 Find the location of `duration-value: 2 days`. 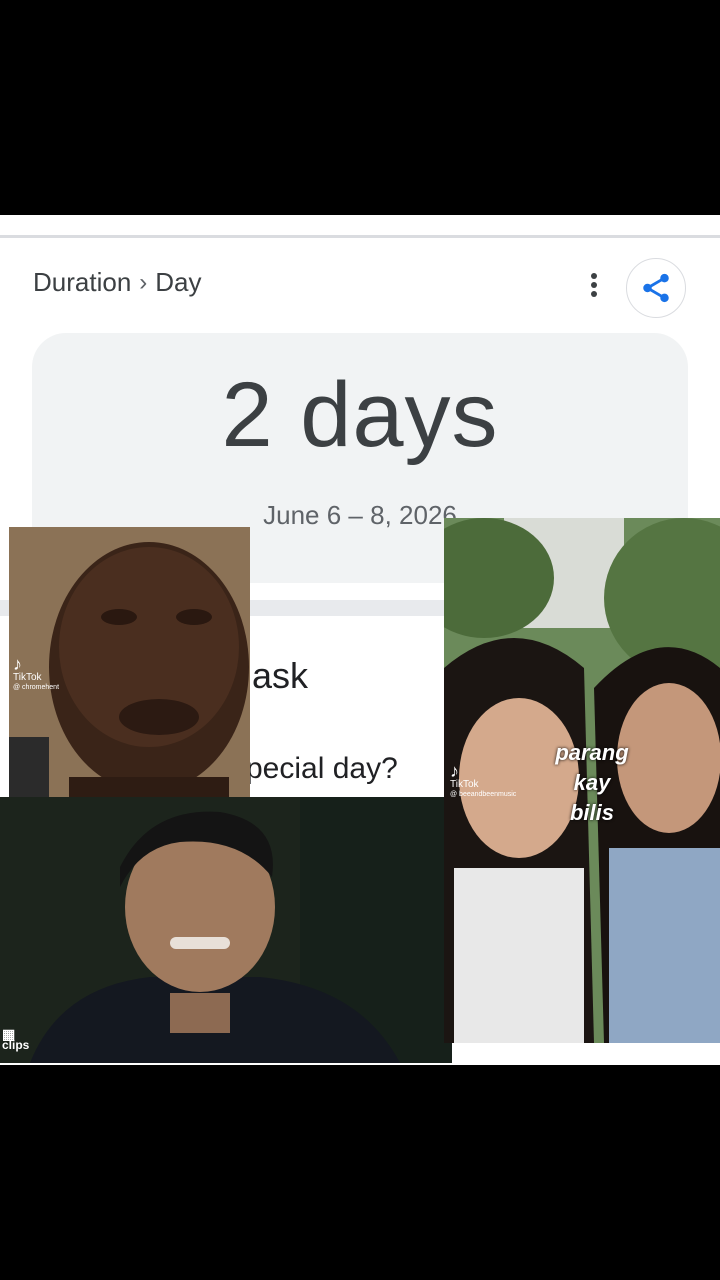

duration-value: 2 days is located at coordinates (360, 415).